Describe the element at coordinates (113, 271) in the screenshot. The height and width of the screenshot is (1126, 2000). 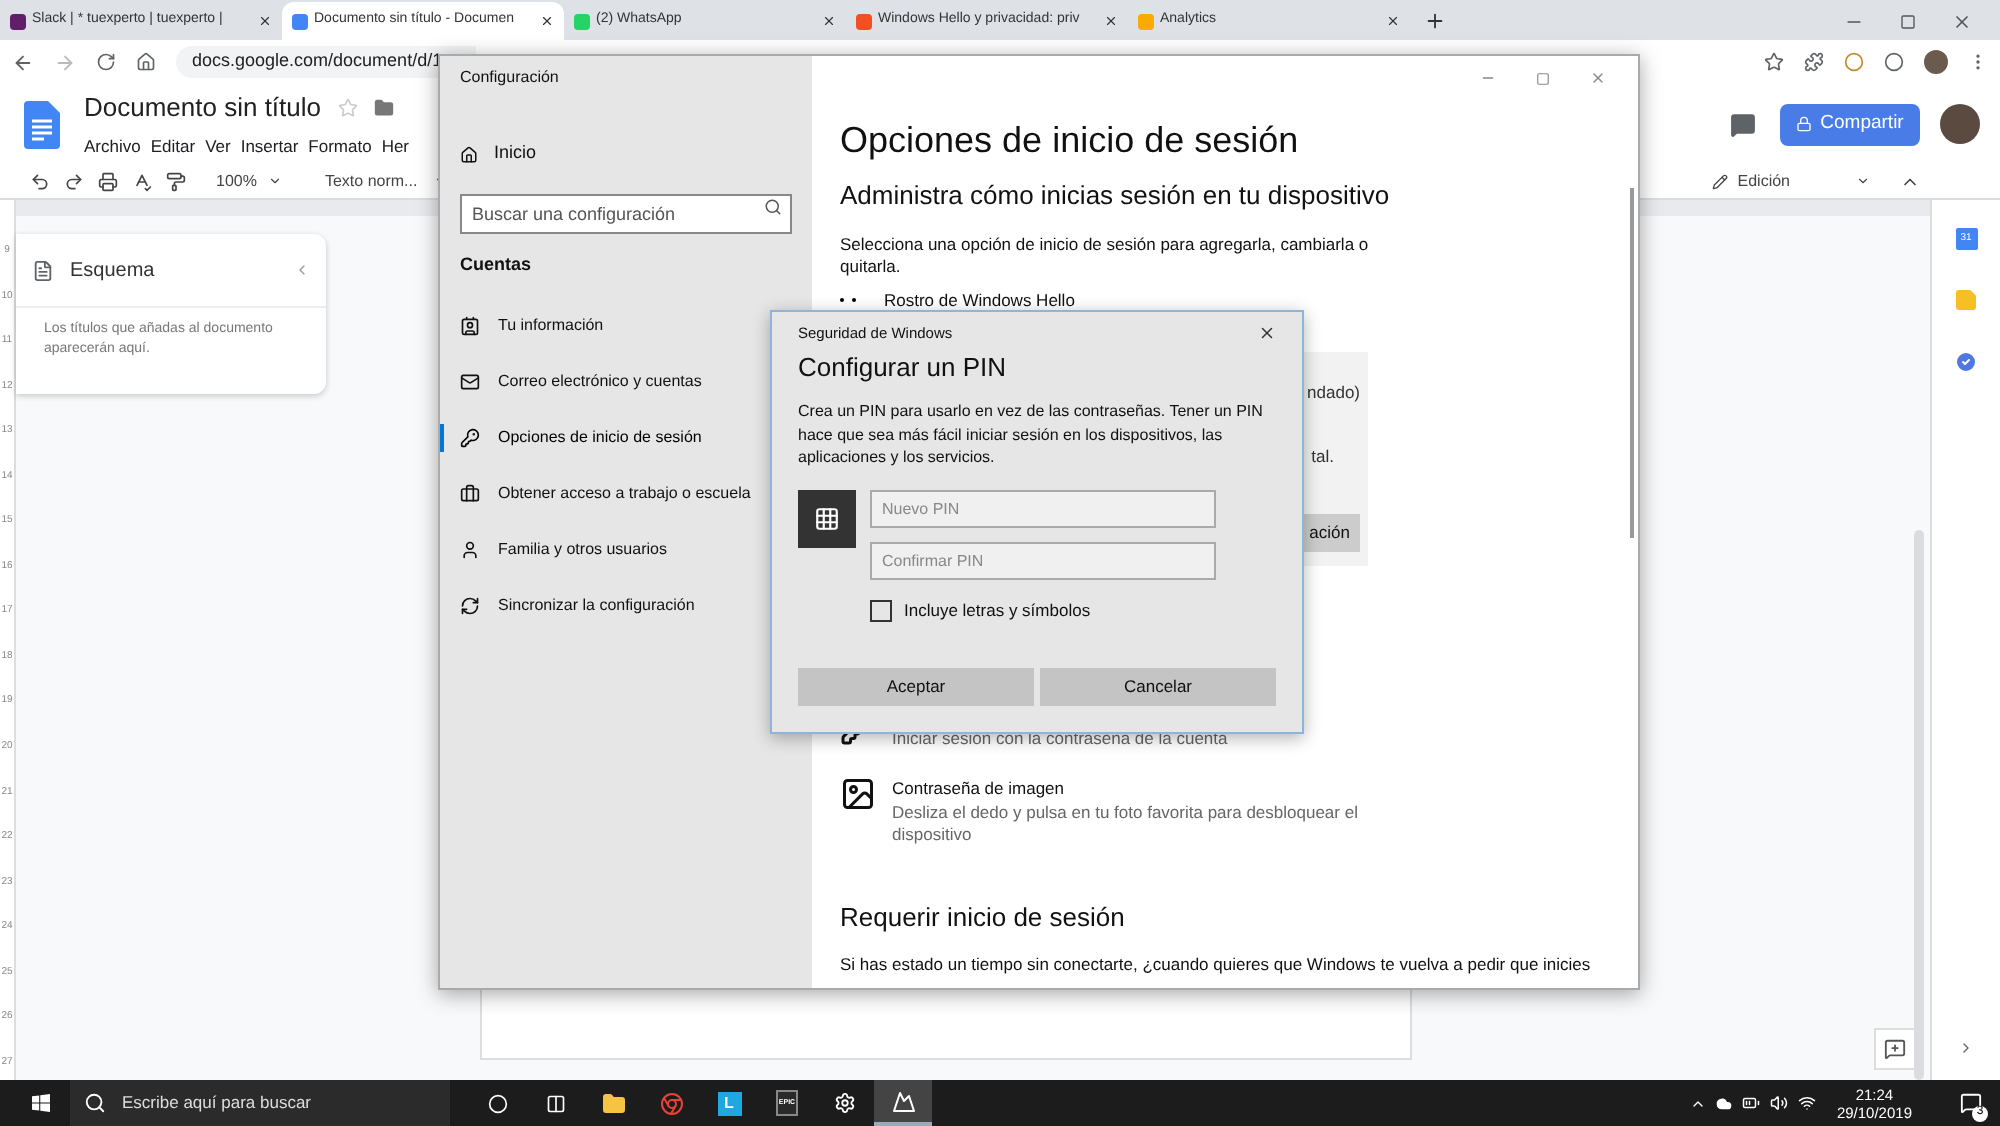
I see `outline-title: Esquema` at that location.